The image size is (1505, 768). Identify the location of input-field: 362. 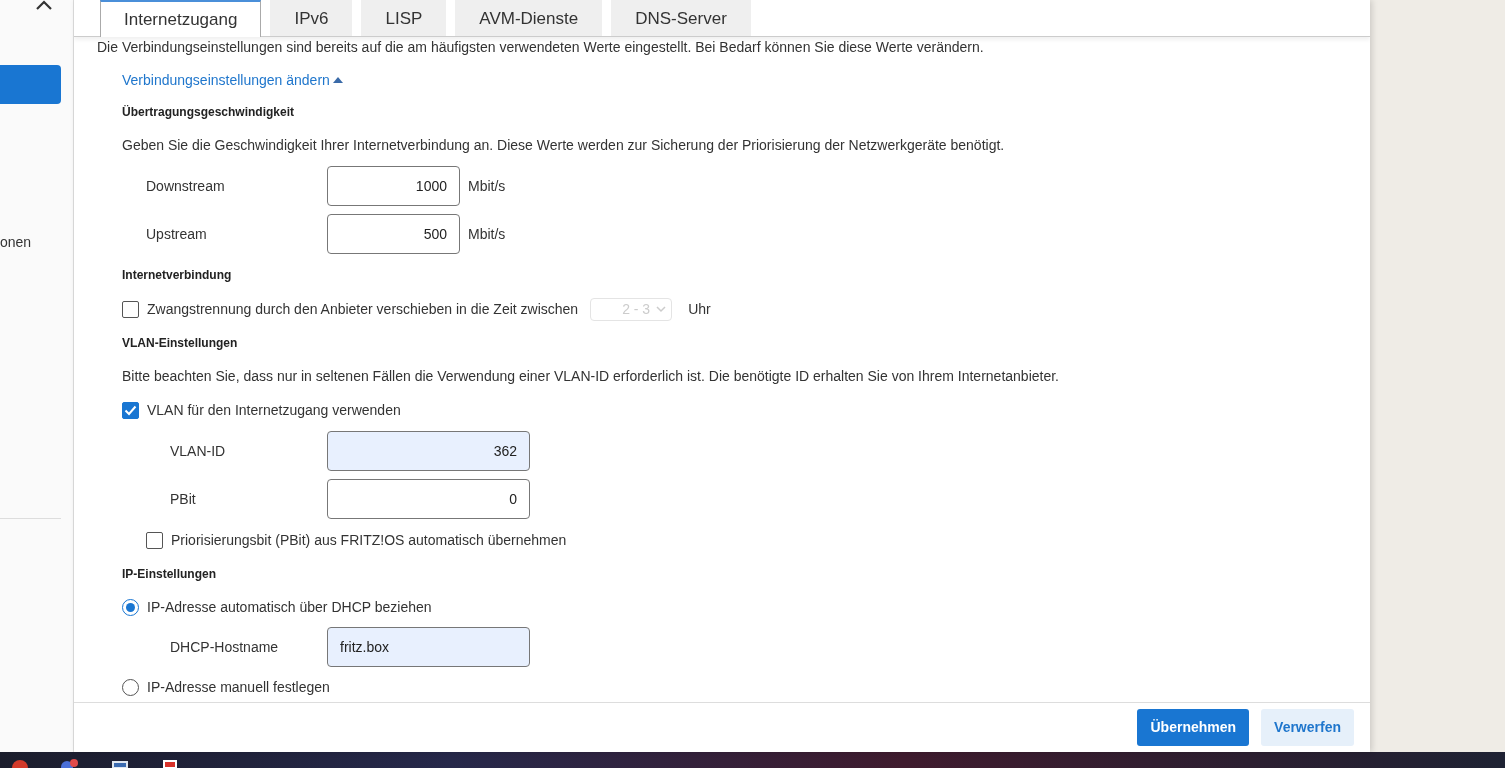
(428, 451).